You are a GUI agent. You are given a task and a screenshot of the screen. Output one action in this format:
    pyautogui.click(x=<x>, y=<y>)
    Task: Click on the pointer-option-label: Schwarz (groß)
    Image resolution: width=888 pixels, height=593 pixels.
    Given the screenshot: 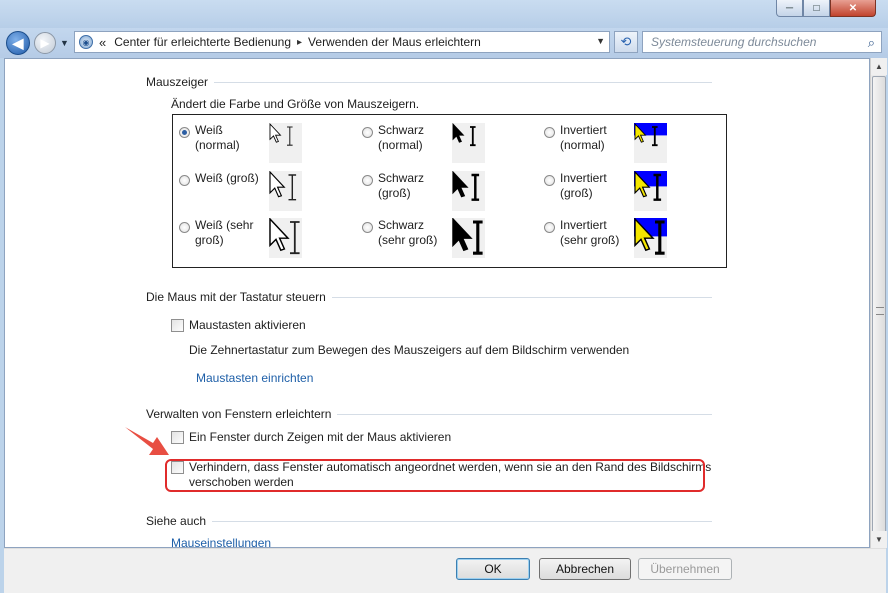 What is the action you would take?
    pyautogui.click(x=416, y=186)
    